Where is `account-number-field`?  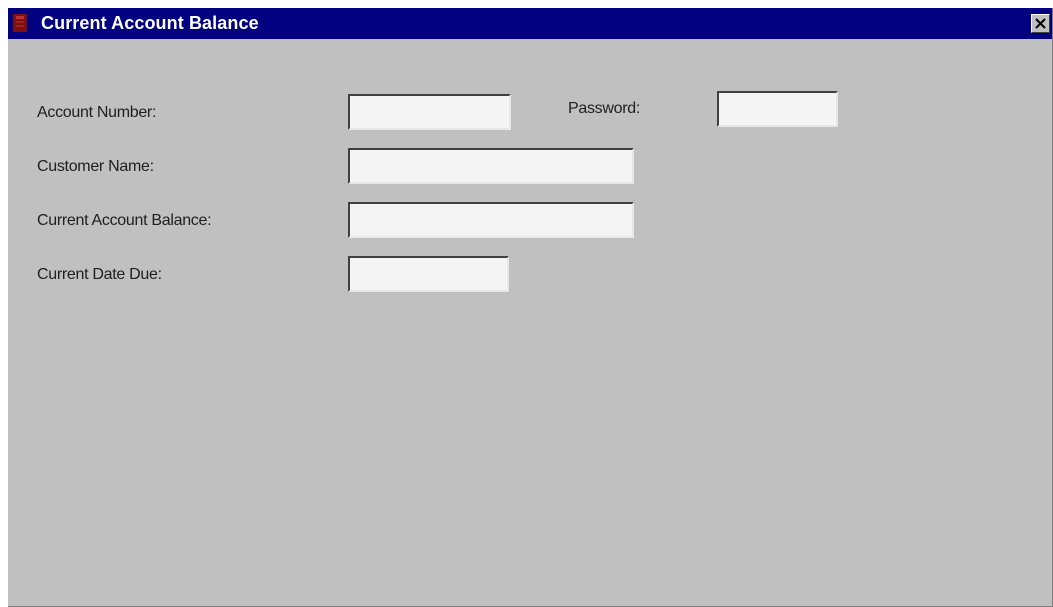
account-number-field is located at coordinates (429, 112).